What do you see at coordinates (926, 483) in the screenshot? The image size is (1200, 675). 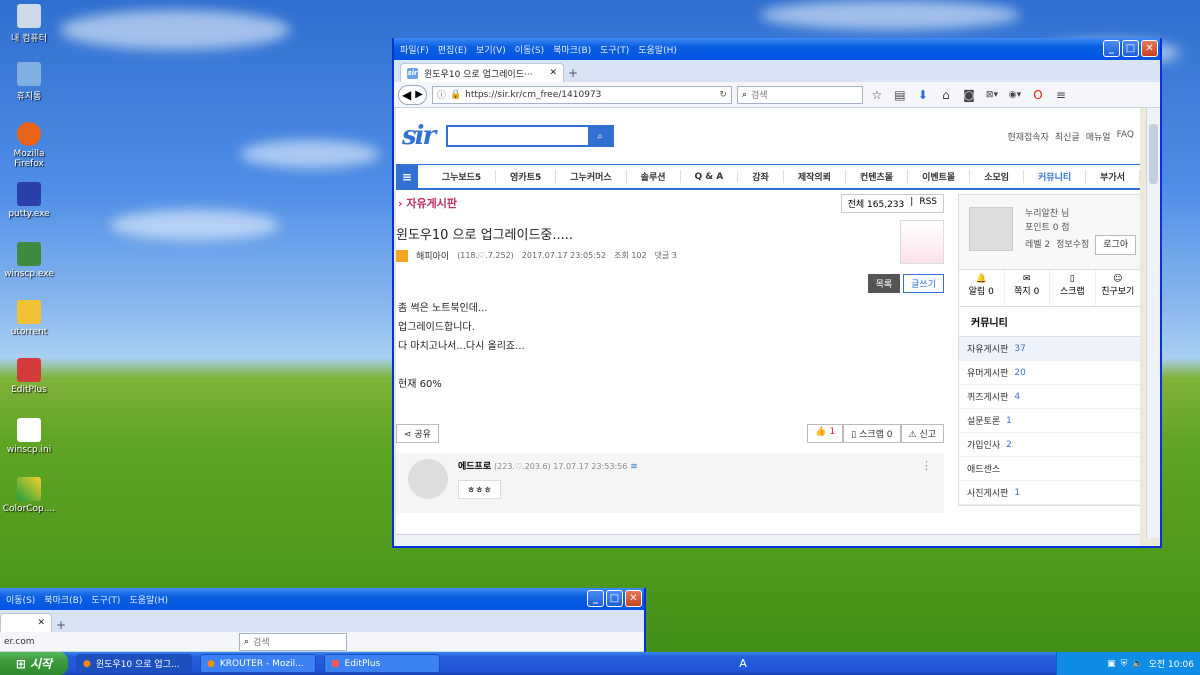 I see `comment-more-icon: ⋮` at bounding box center [926, 483].